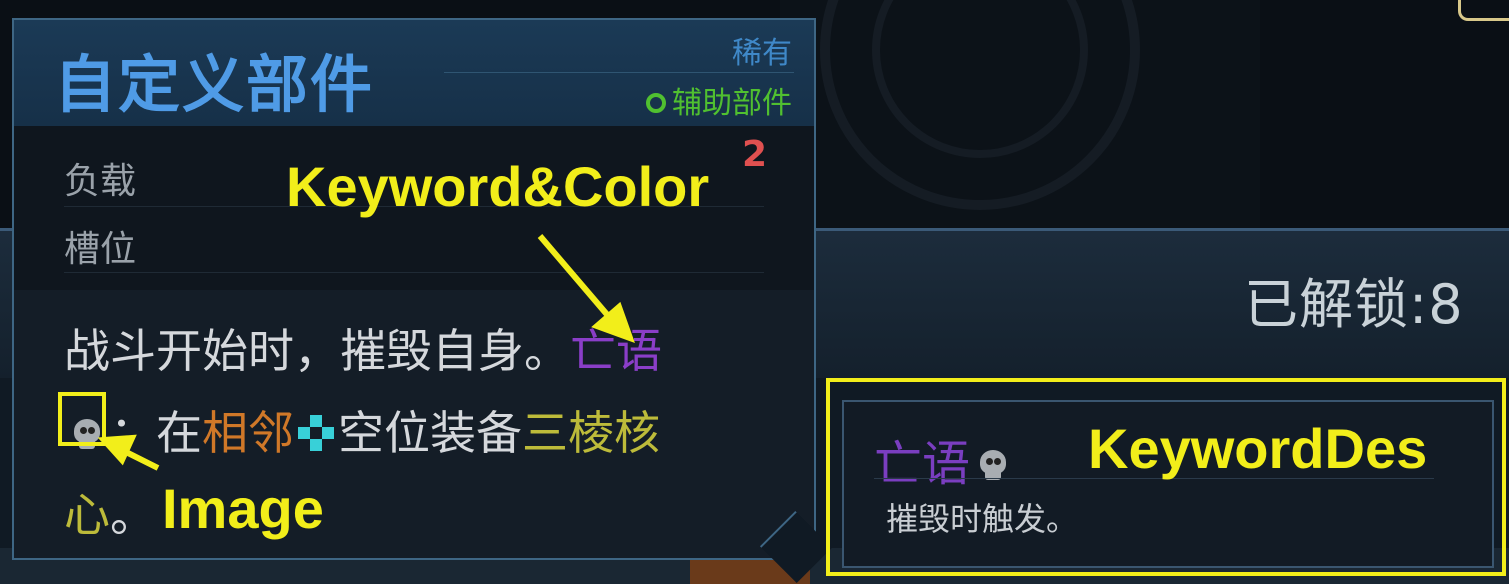  Describe the element at coordinates (414, 272) in the screenshot. I see `stat-divider` at that location.